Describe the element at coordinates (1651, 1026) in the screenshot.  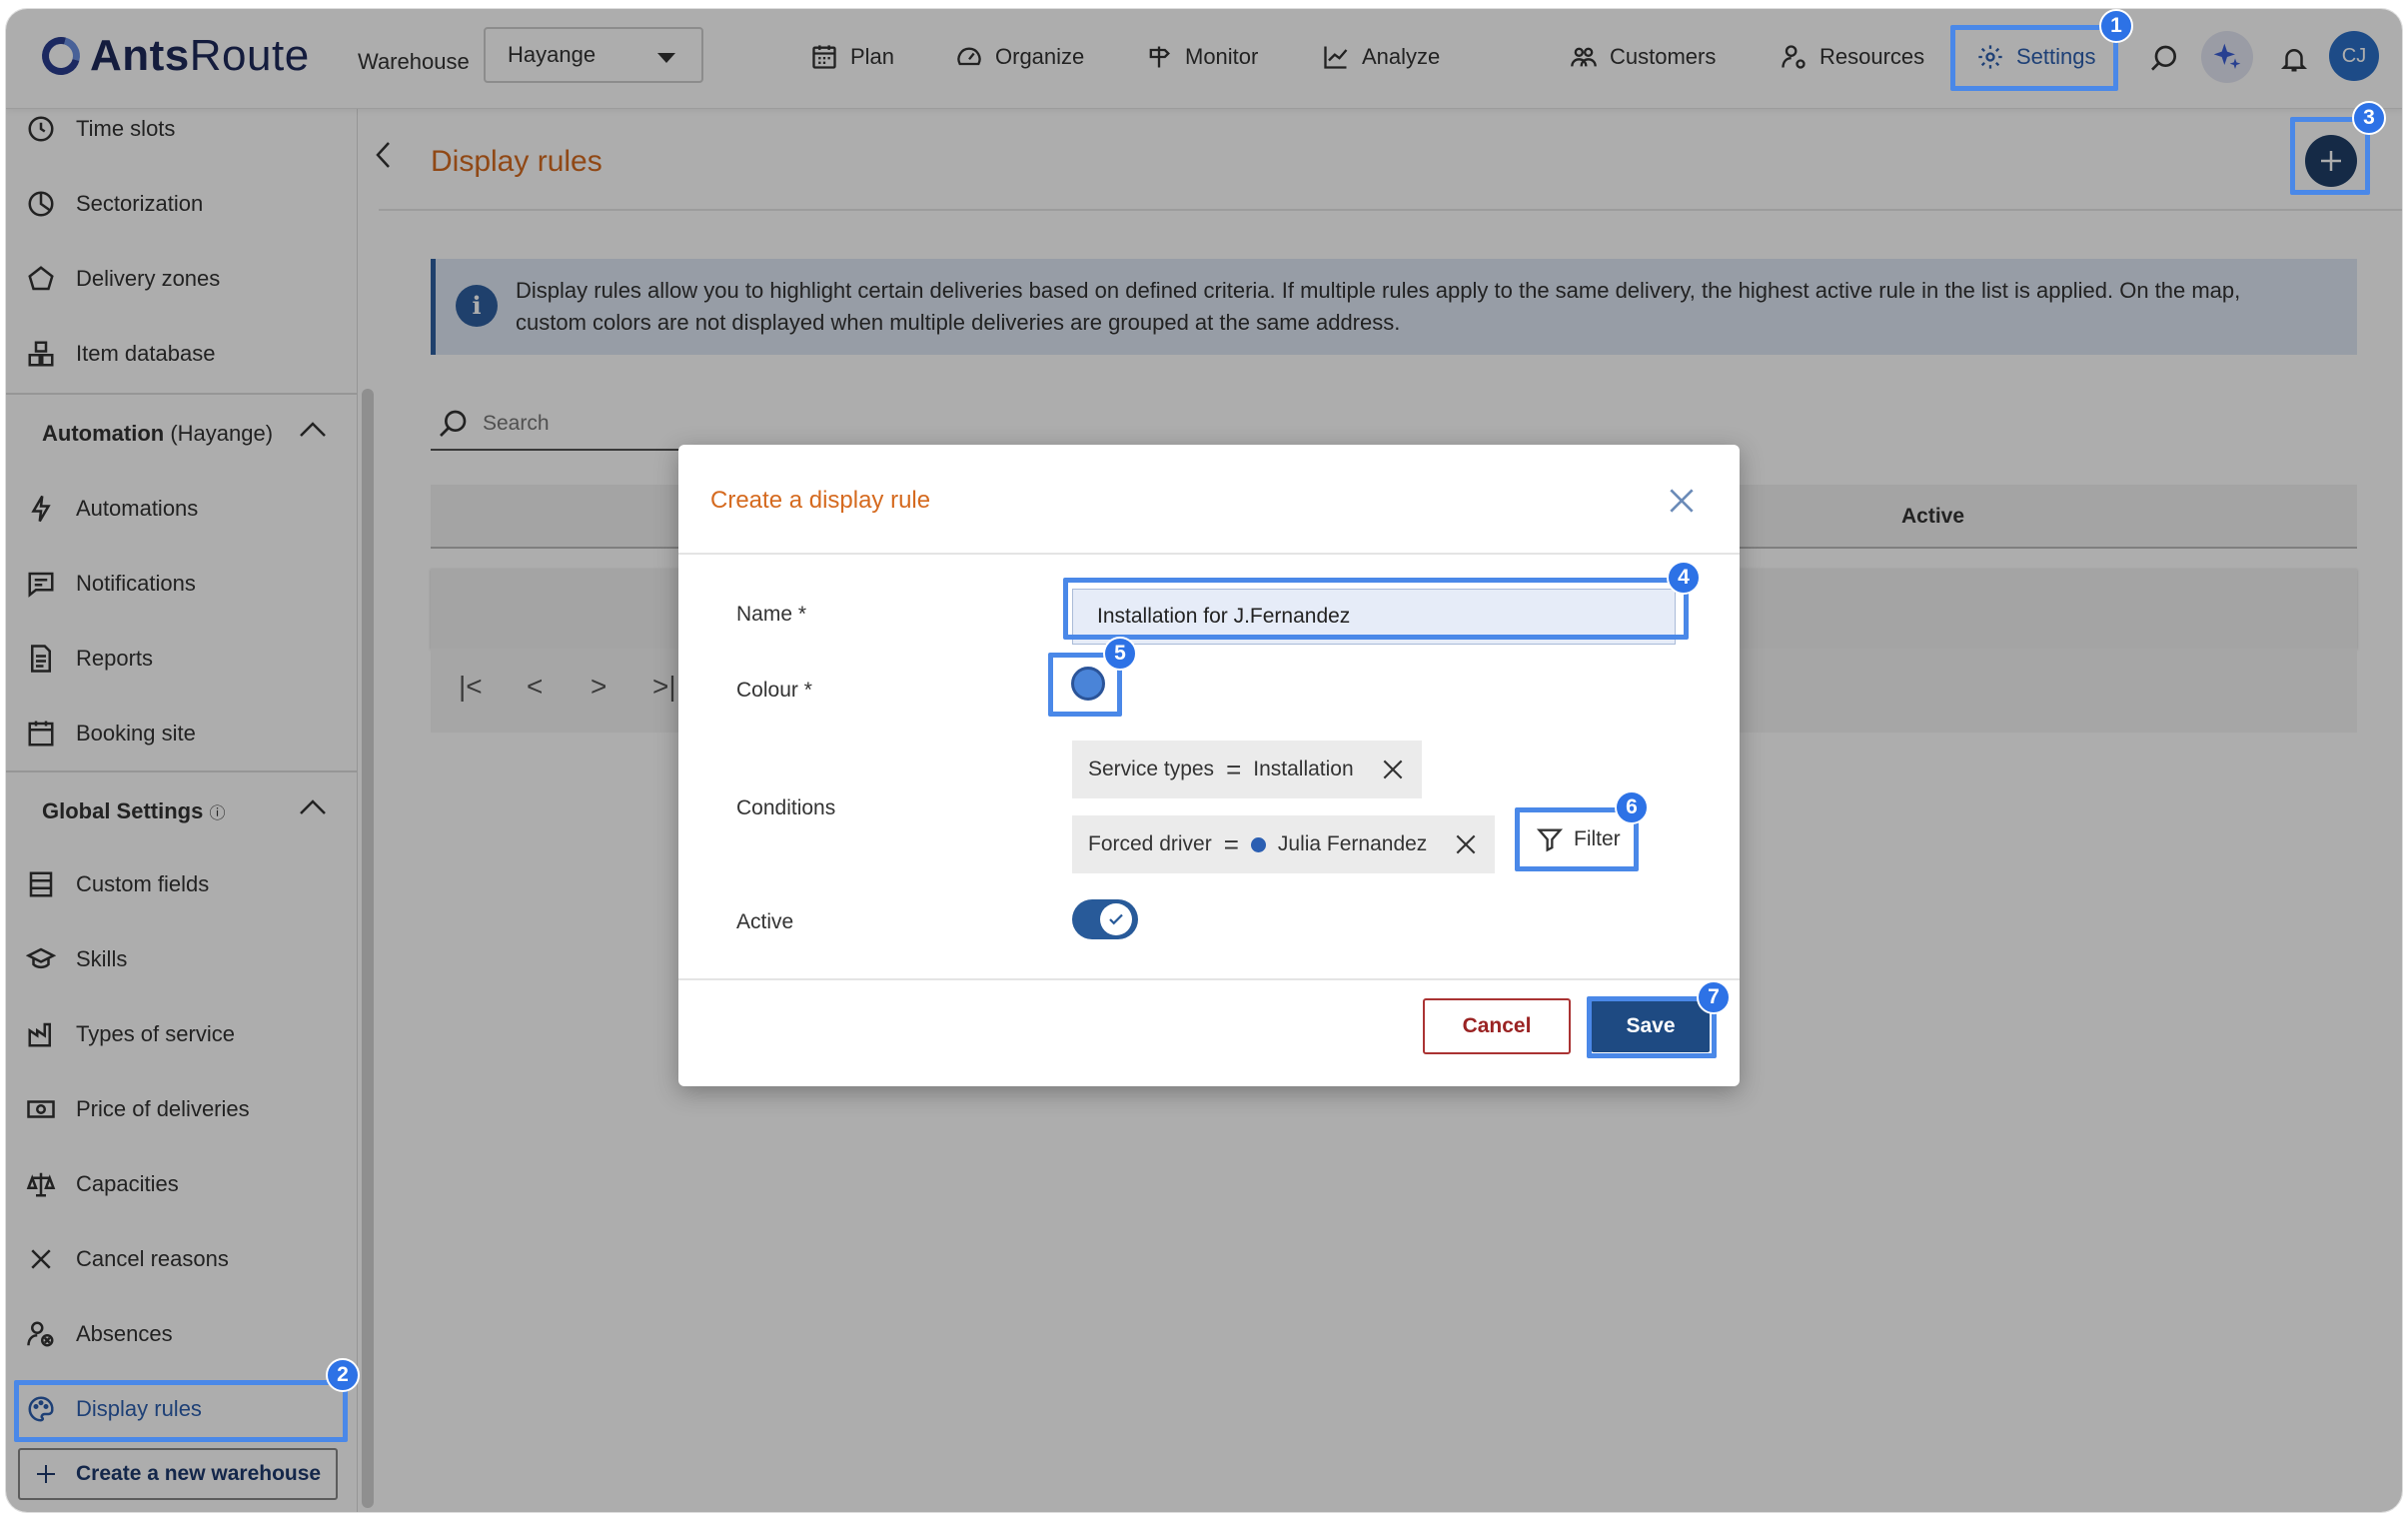
I see `save-button: Save` at that location.